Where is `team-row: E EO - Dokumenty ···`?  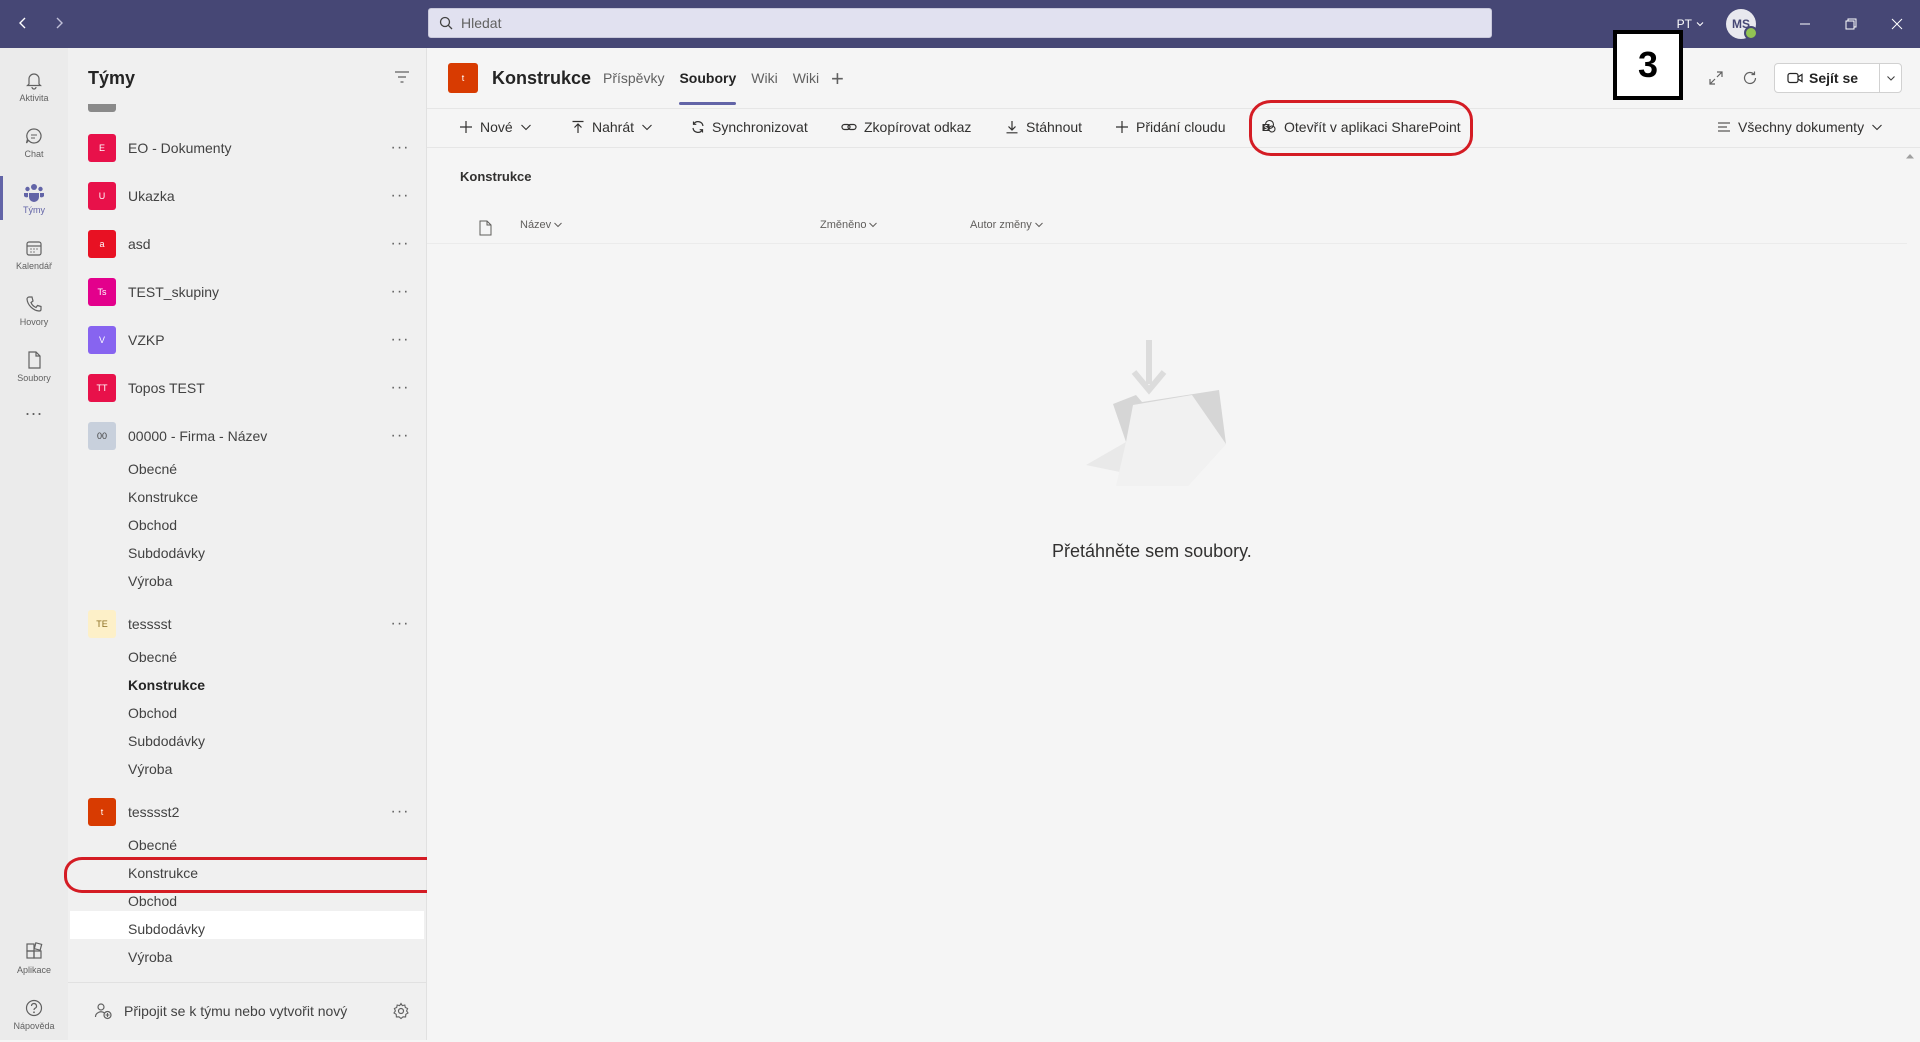 team-row: E EO - Dokumenty ··· is located at coordinates (247, 148).